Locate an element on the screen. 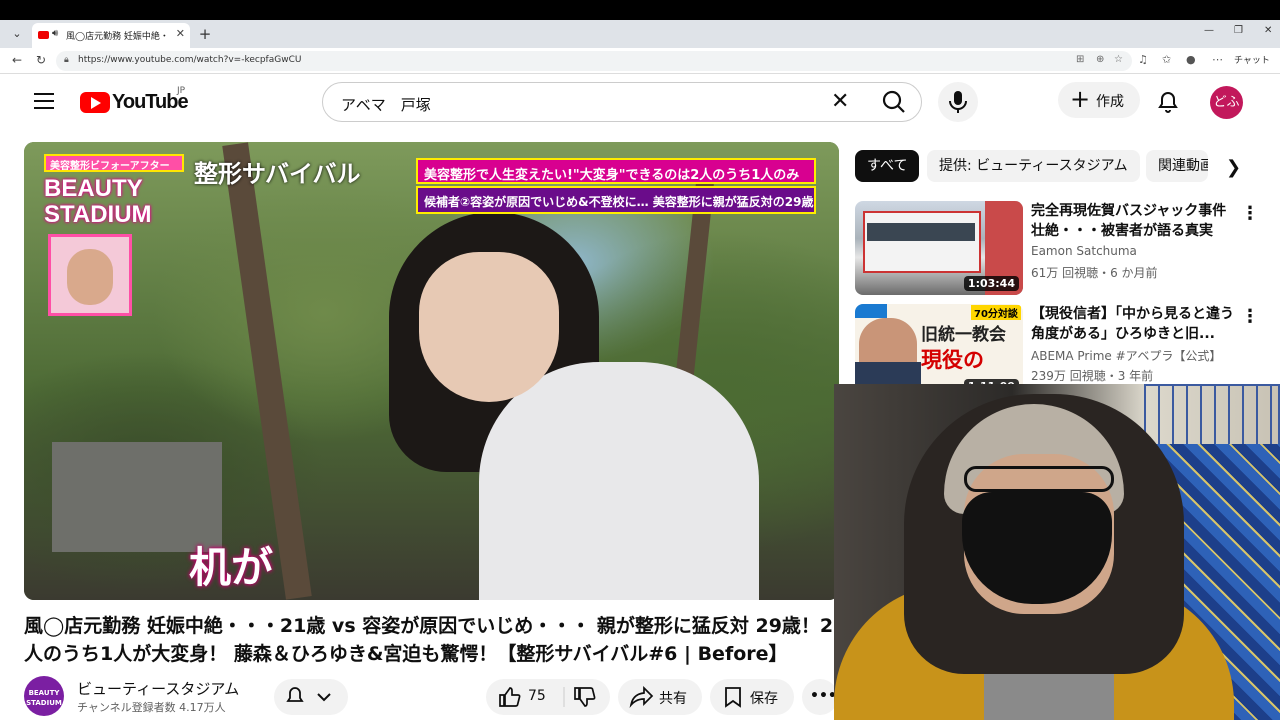  subscribe-bell-button is located at coordinates (311, 697).